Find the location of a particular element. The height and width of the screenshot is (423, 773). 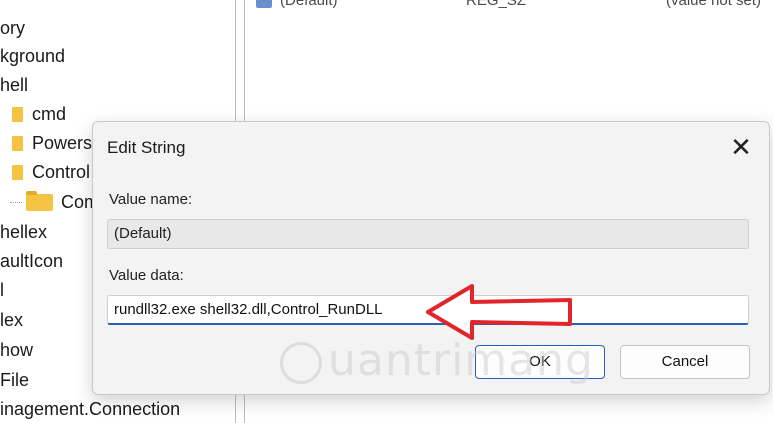

tree-item-command-selected: Com is located at coordinates (49, 202).